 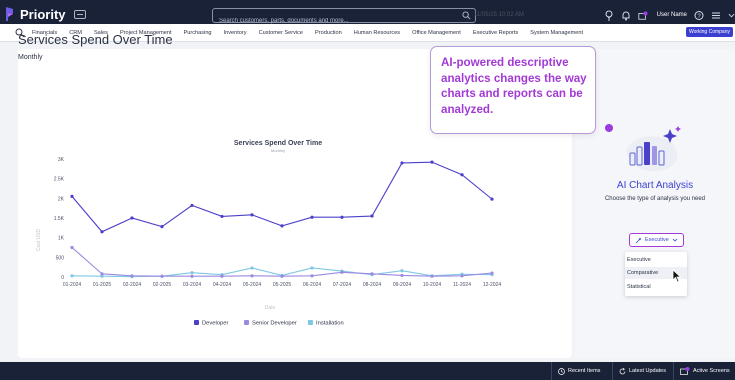 I want to click on x-tick-label: 10-2024, so click(x=432, y=285).